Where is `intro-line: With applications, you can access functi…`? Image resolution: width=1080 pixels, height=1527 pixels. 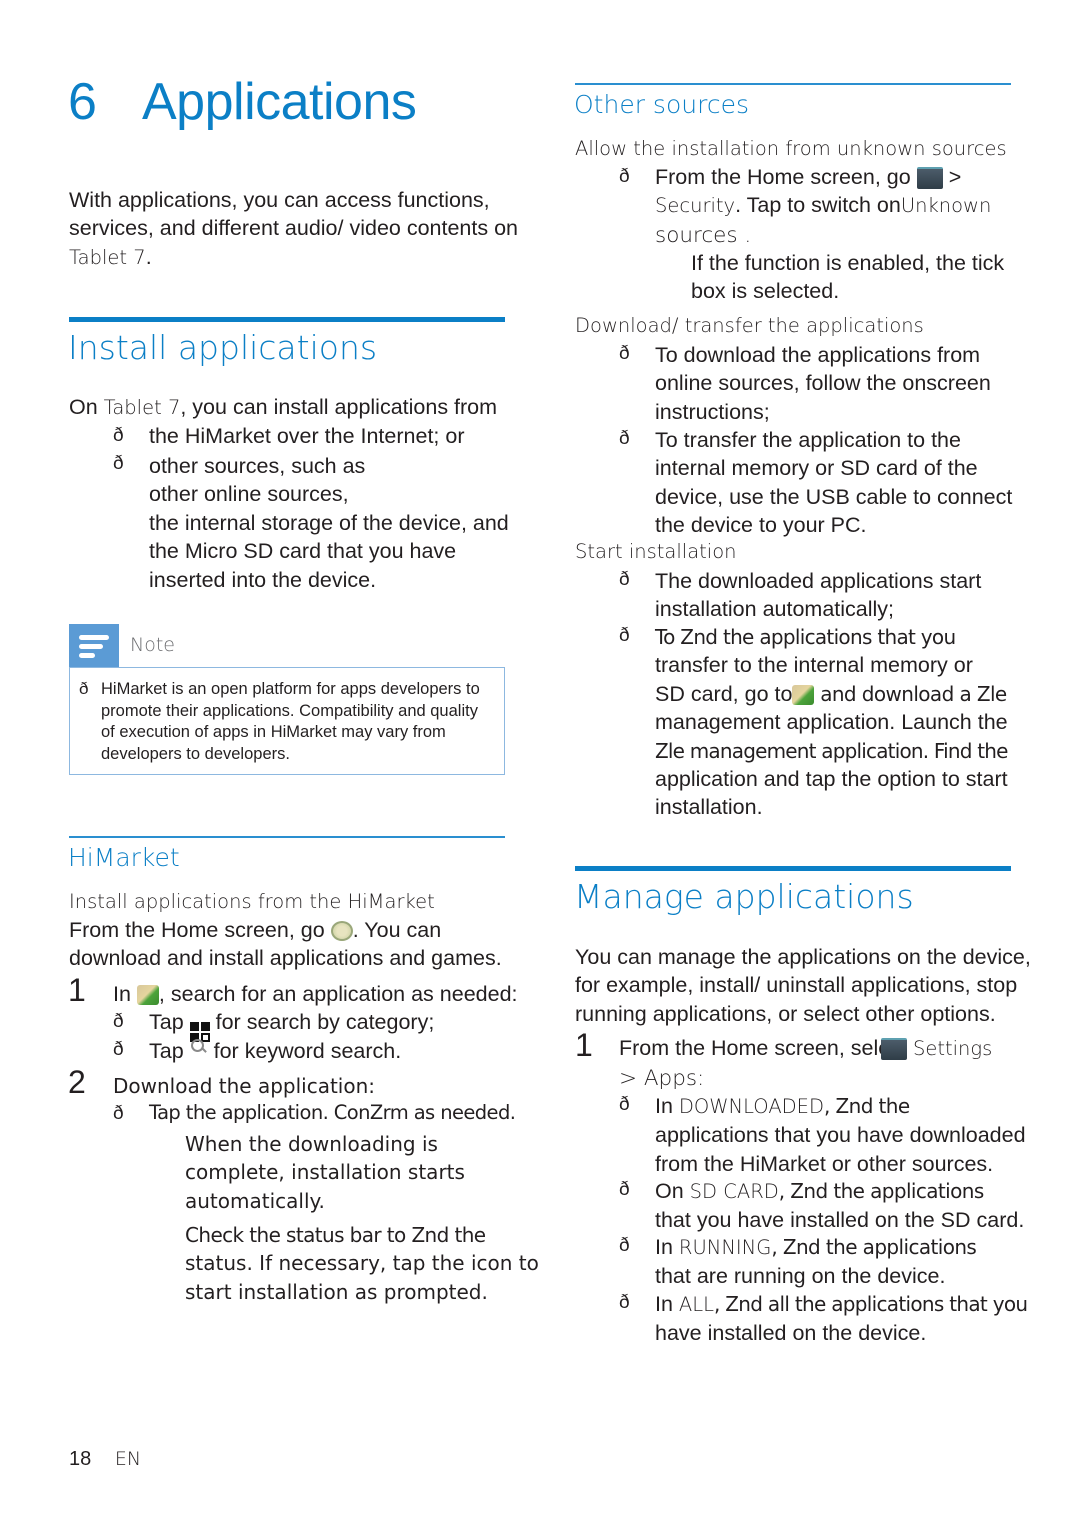
intro-line: With applications, you can access functi… is located at coordinates (279, 200).